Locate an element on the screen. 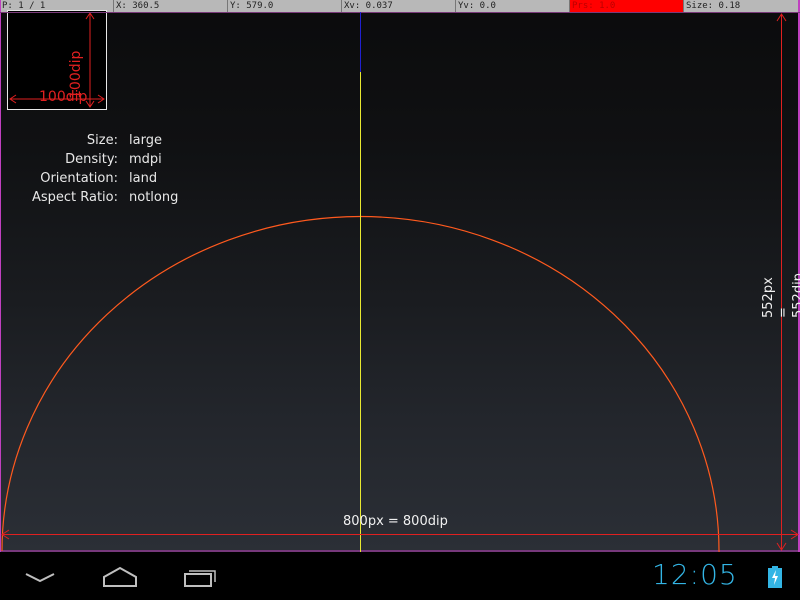 Image resolution: width=800 pixels, height=600 pixels. home-icon is located at coordinates (120, 576).